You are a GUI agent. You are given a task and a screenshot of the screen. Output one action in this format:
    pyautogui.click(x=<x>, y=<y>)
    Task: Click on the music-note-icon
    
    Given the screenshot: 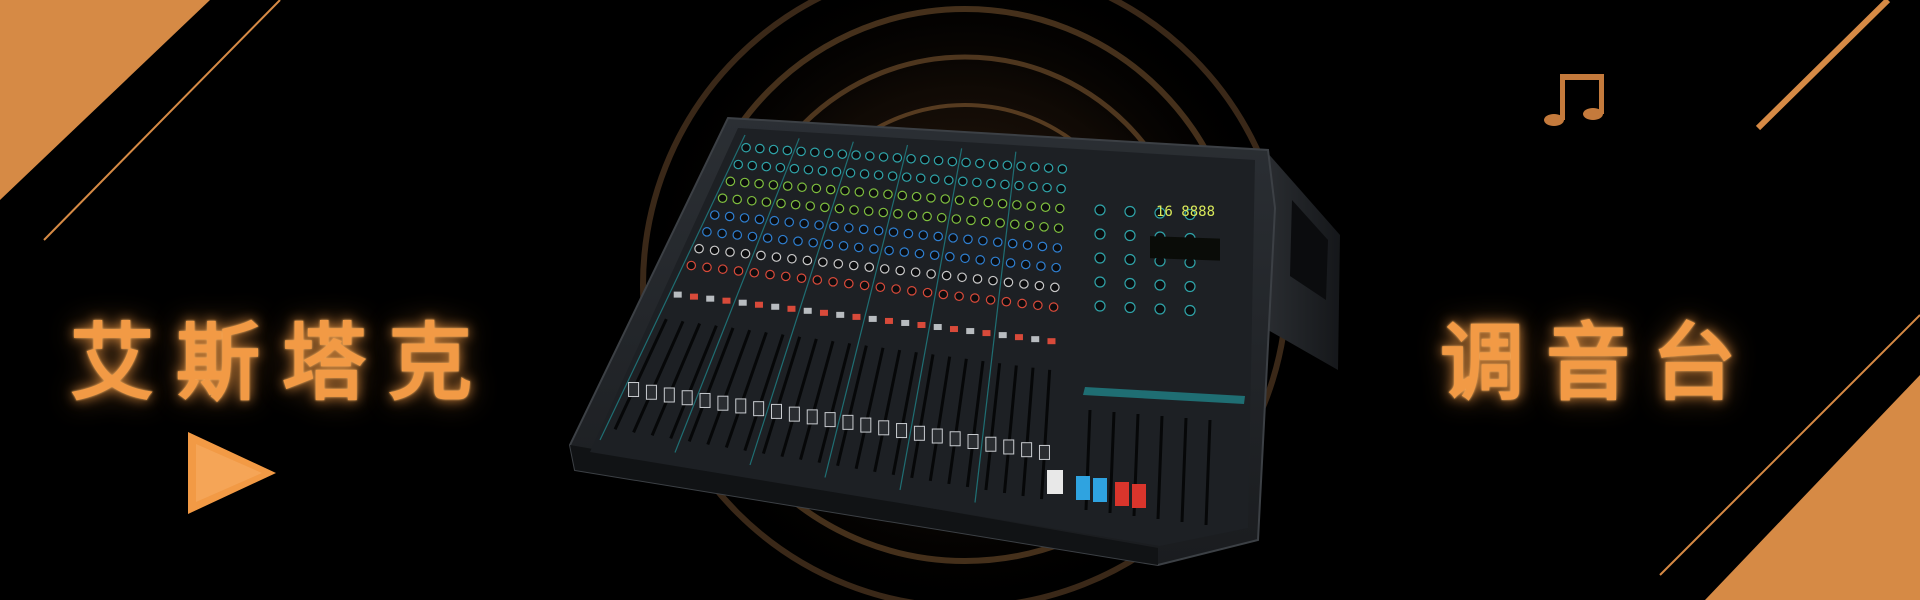 What is the action you would take?
    pyautogui.click(x=1574, y=100)
    